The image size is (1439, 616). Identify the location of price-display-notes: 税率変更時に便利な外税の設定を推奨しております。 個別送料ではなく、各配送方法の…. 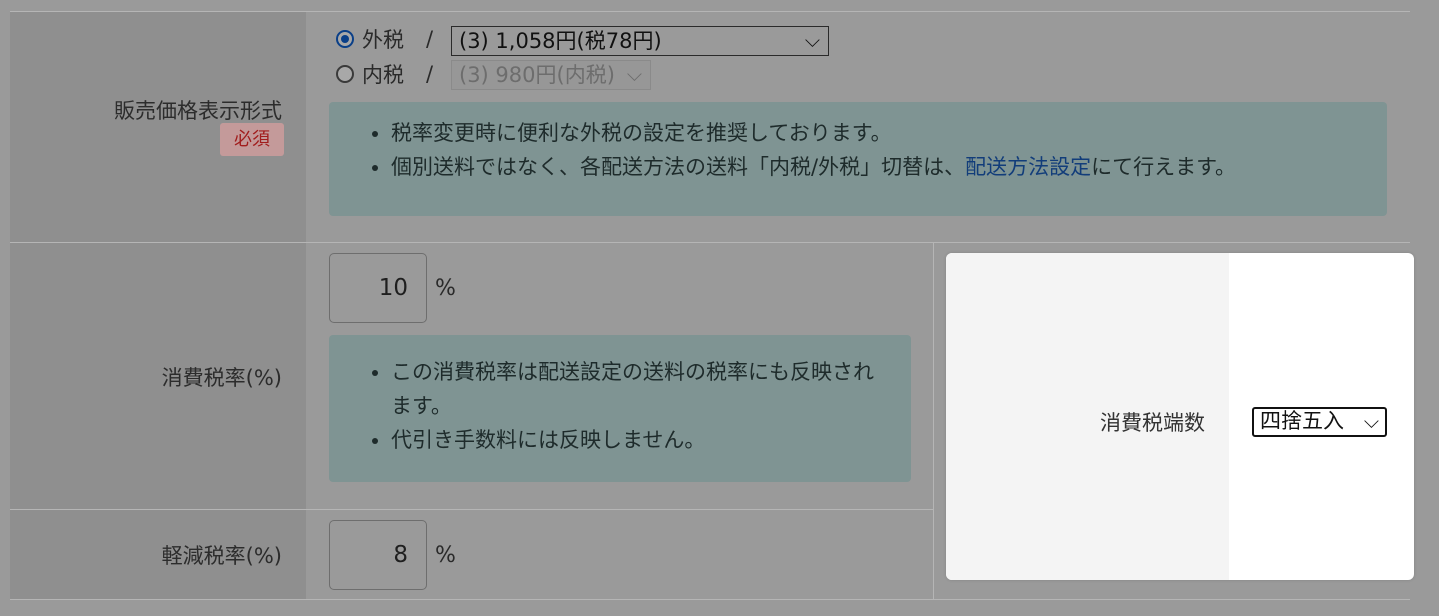
(858, 159).